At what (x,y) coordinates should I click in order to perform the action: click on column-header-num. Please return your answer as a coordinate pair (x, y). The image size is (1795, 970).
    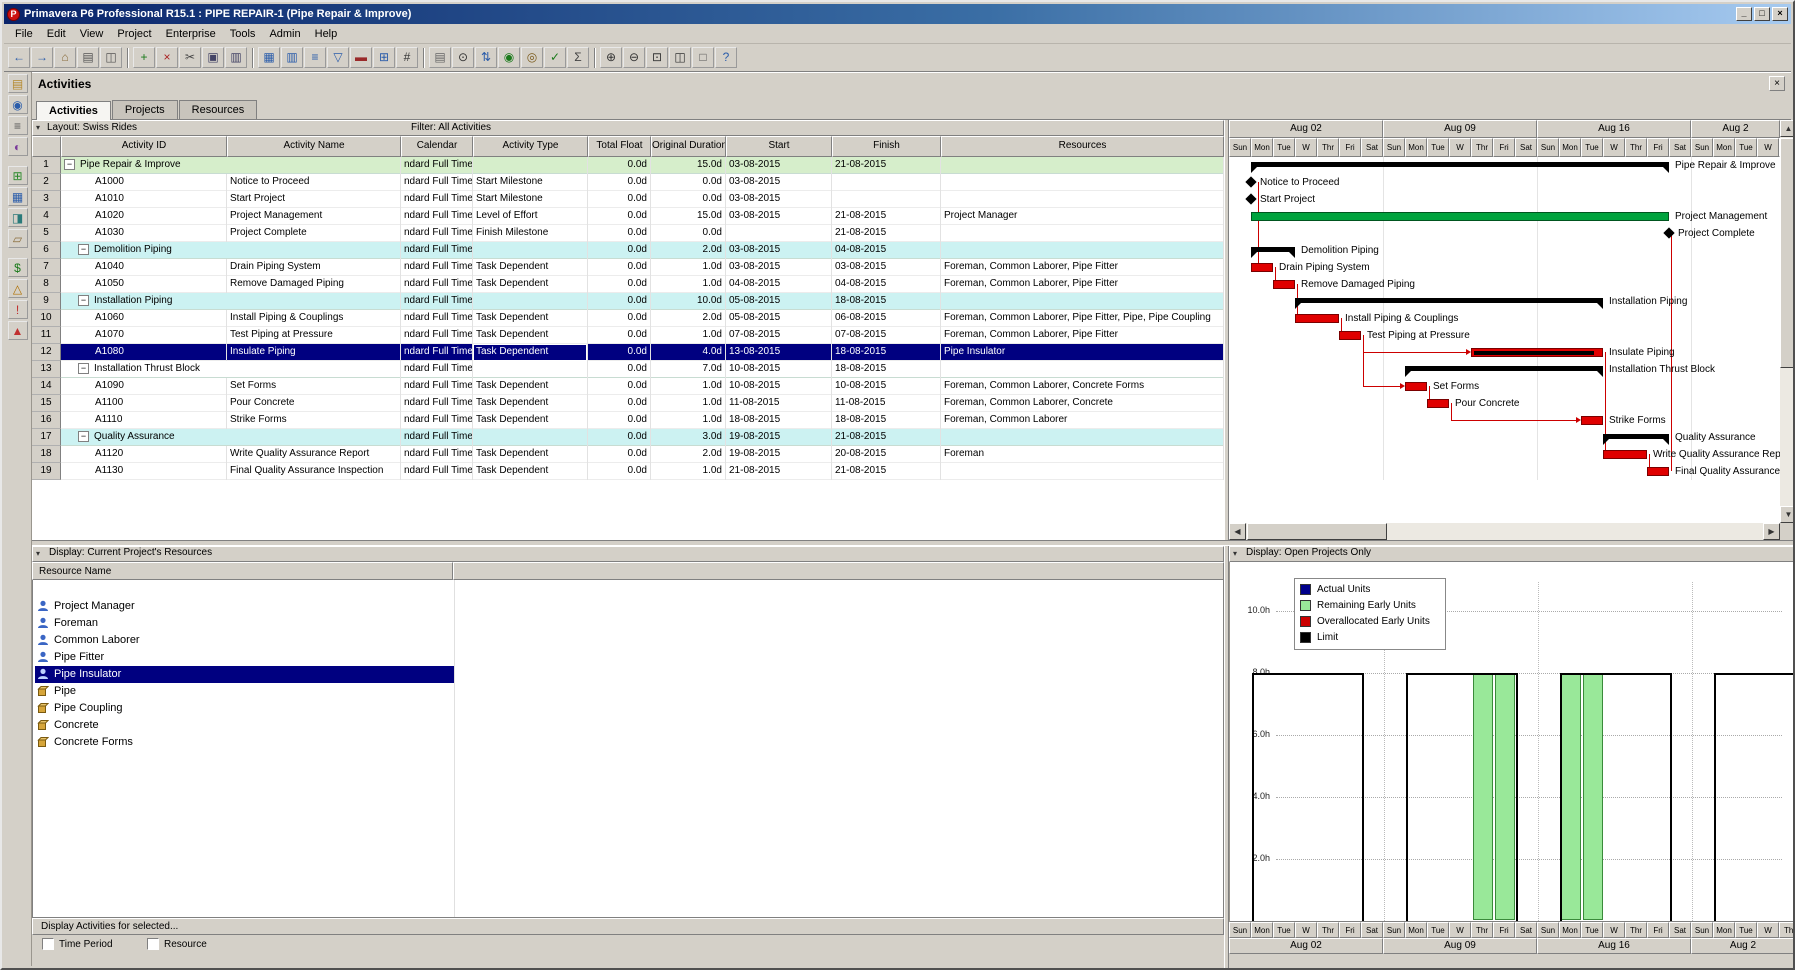
    Looking at the image, I should click on (46, 146).